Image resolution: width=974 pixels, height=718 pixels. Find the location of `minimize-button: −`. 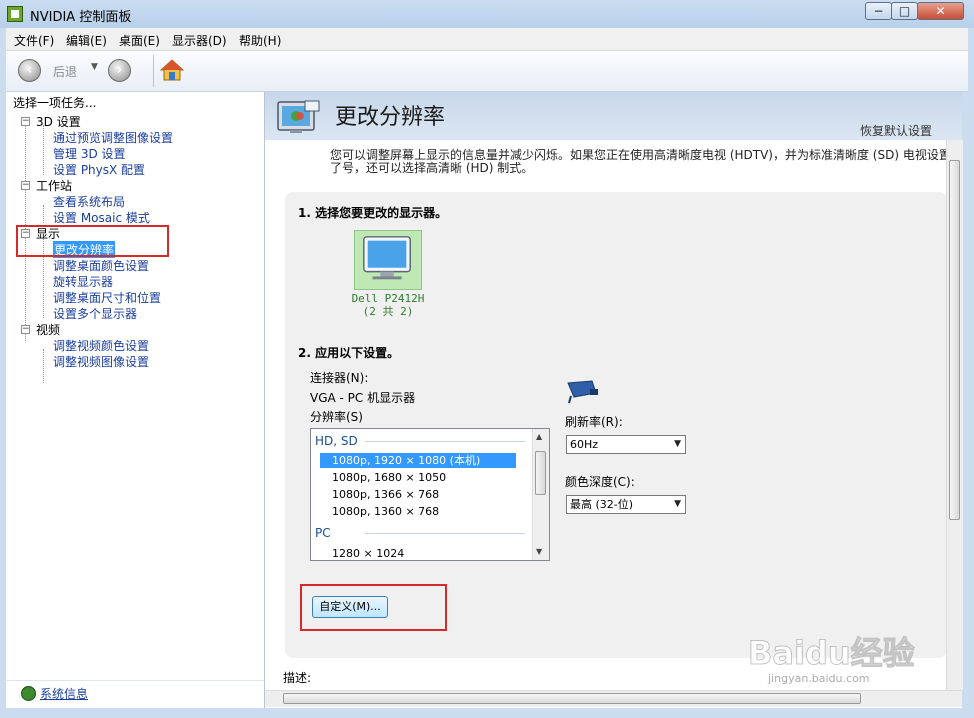

minimize-button: − is located at coordinates (878, 11).